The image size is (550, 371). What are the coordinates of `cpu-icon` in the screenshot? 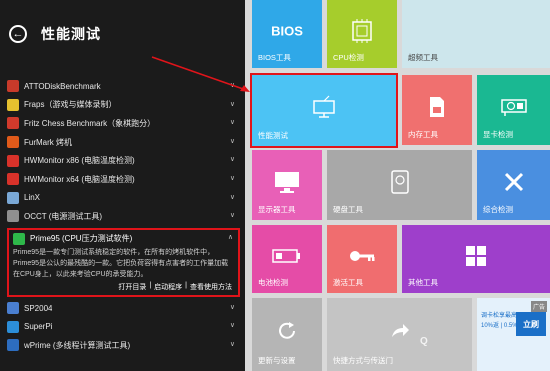 It's located at (362, 30).